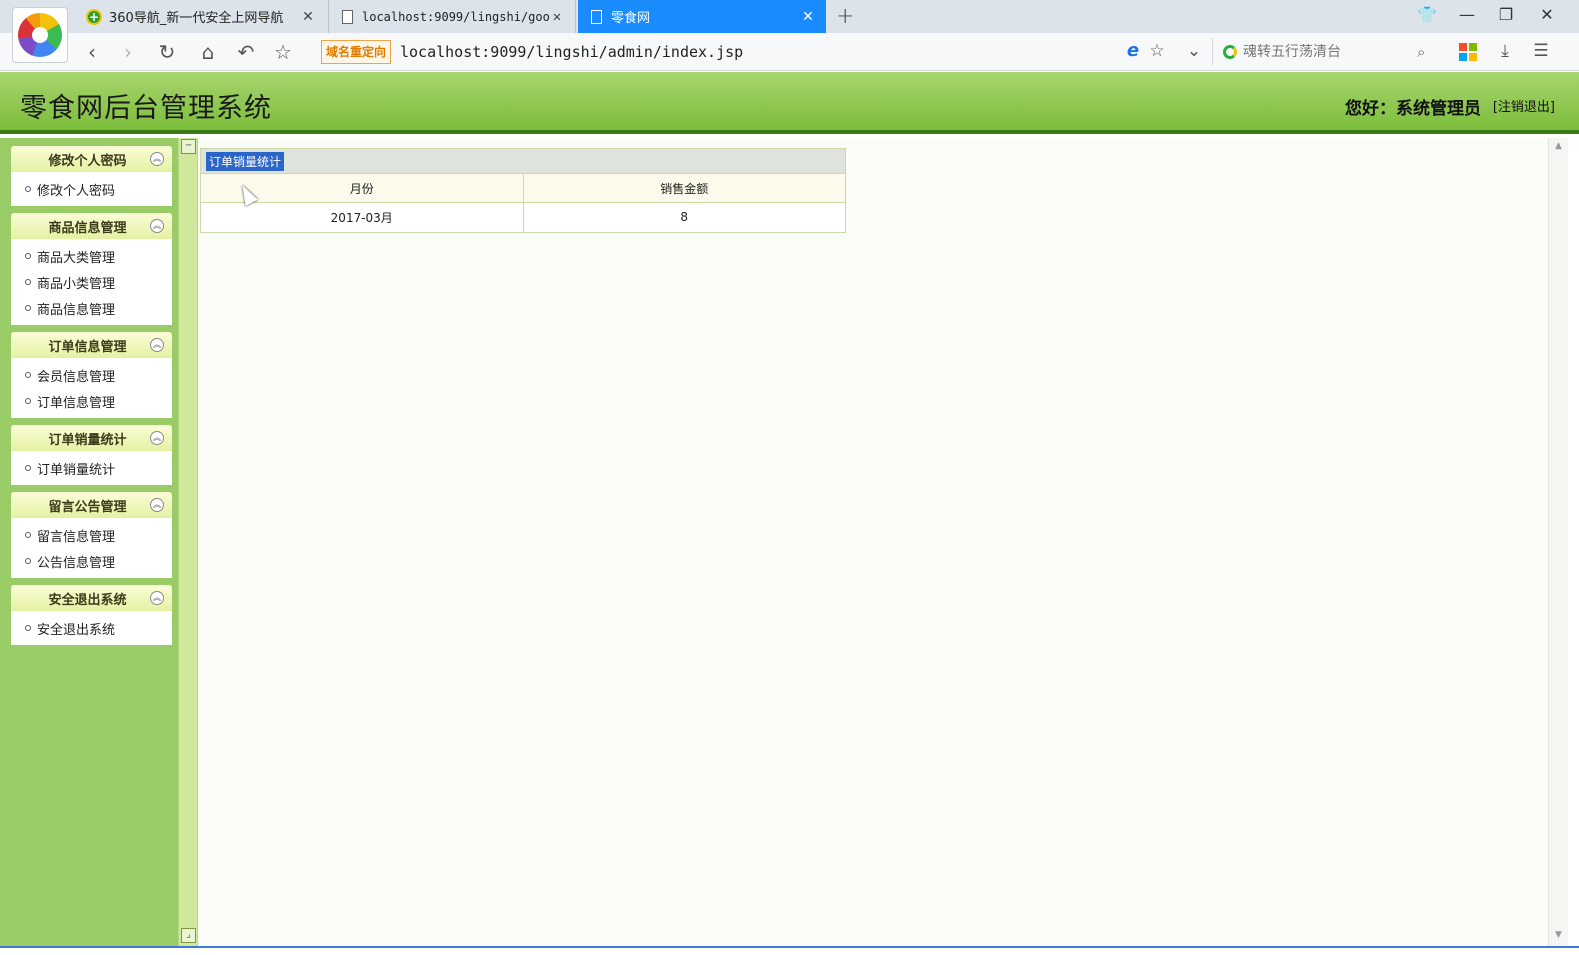 The image size is (1579, 955). Describe the element at coordinates (146, 108) in the screenshot. I see `app-title: 零食网后台管理系统` at that location.